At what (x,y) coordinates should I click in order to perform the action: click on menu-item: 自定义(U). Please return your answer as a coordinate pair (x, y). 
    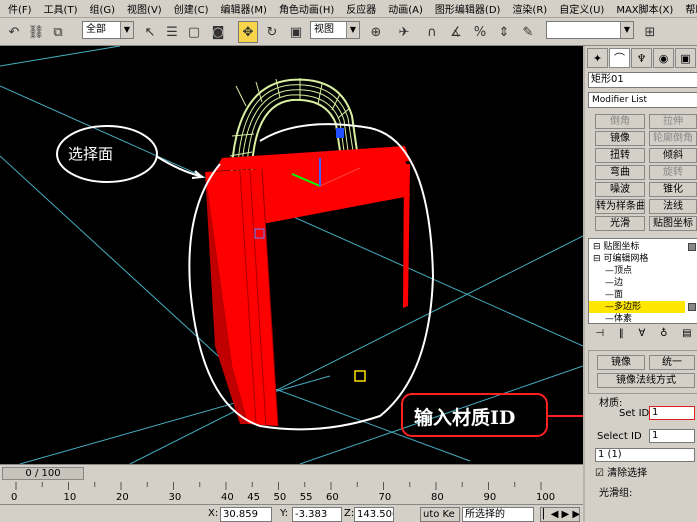
    Looking at the image, I should click on (581, 8).